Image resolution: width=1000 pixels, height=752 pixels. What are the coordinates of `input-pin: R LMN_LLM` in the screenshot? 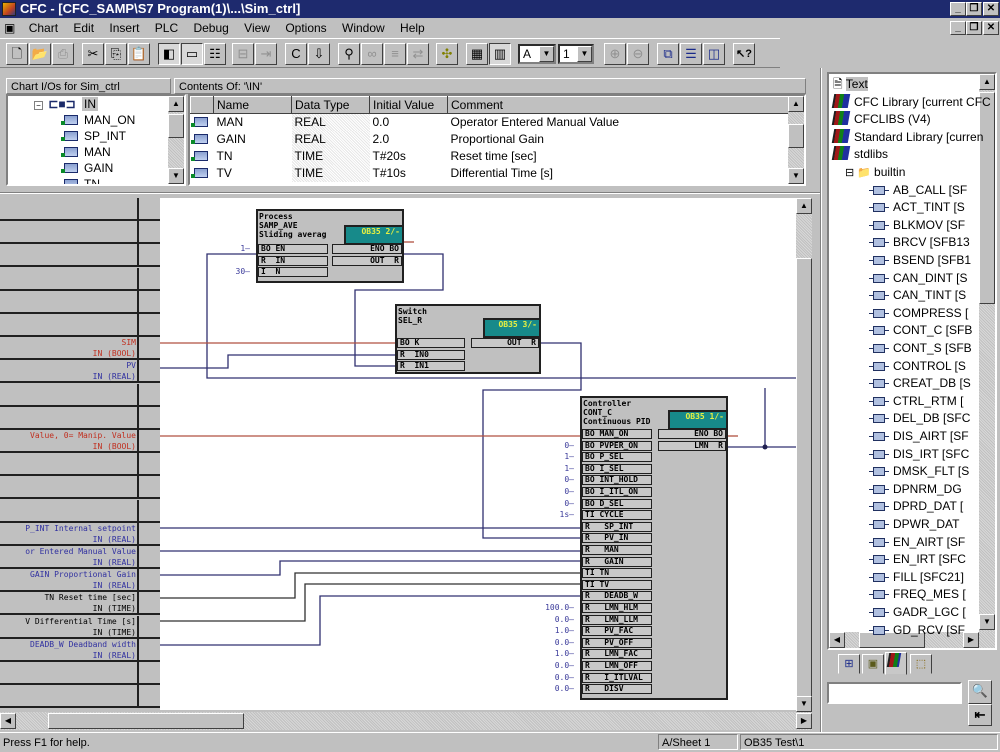 It's located at (617, 619).